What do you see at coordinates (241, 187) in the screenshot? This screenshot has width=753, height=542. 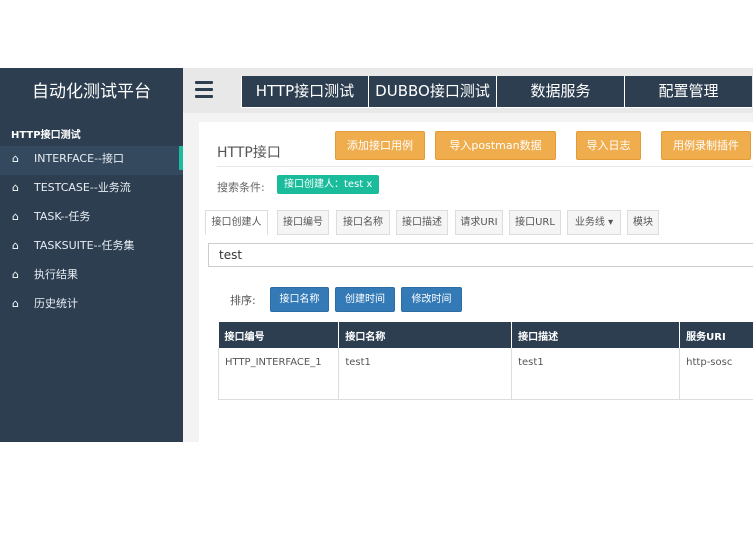 I see `filter-label: 搜索条件:` at bounding box center [241, 187].